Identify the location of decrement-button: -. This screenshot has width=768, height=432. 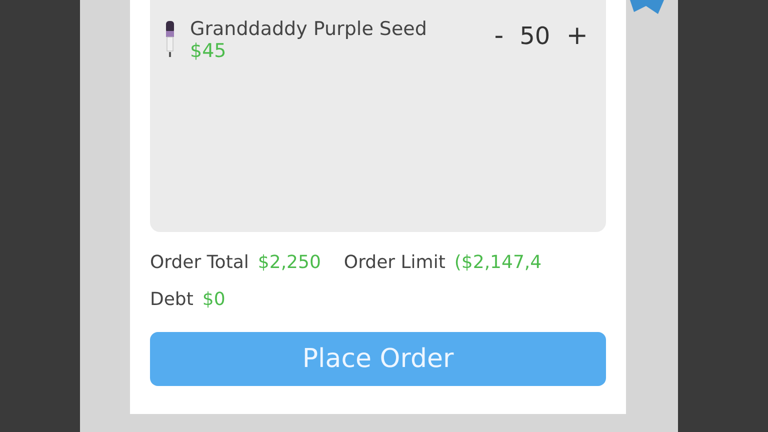
(499, 36).